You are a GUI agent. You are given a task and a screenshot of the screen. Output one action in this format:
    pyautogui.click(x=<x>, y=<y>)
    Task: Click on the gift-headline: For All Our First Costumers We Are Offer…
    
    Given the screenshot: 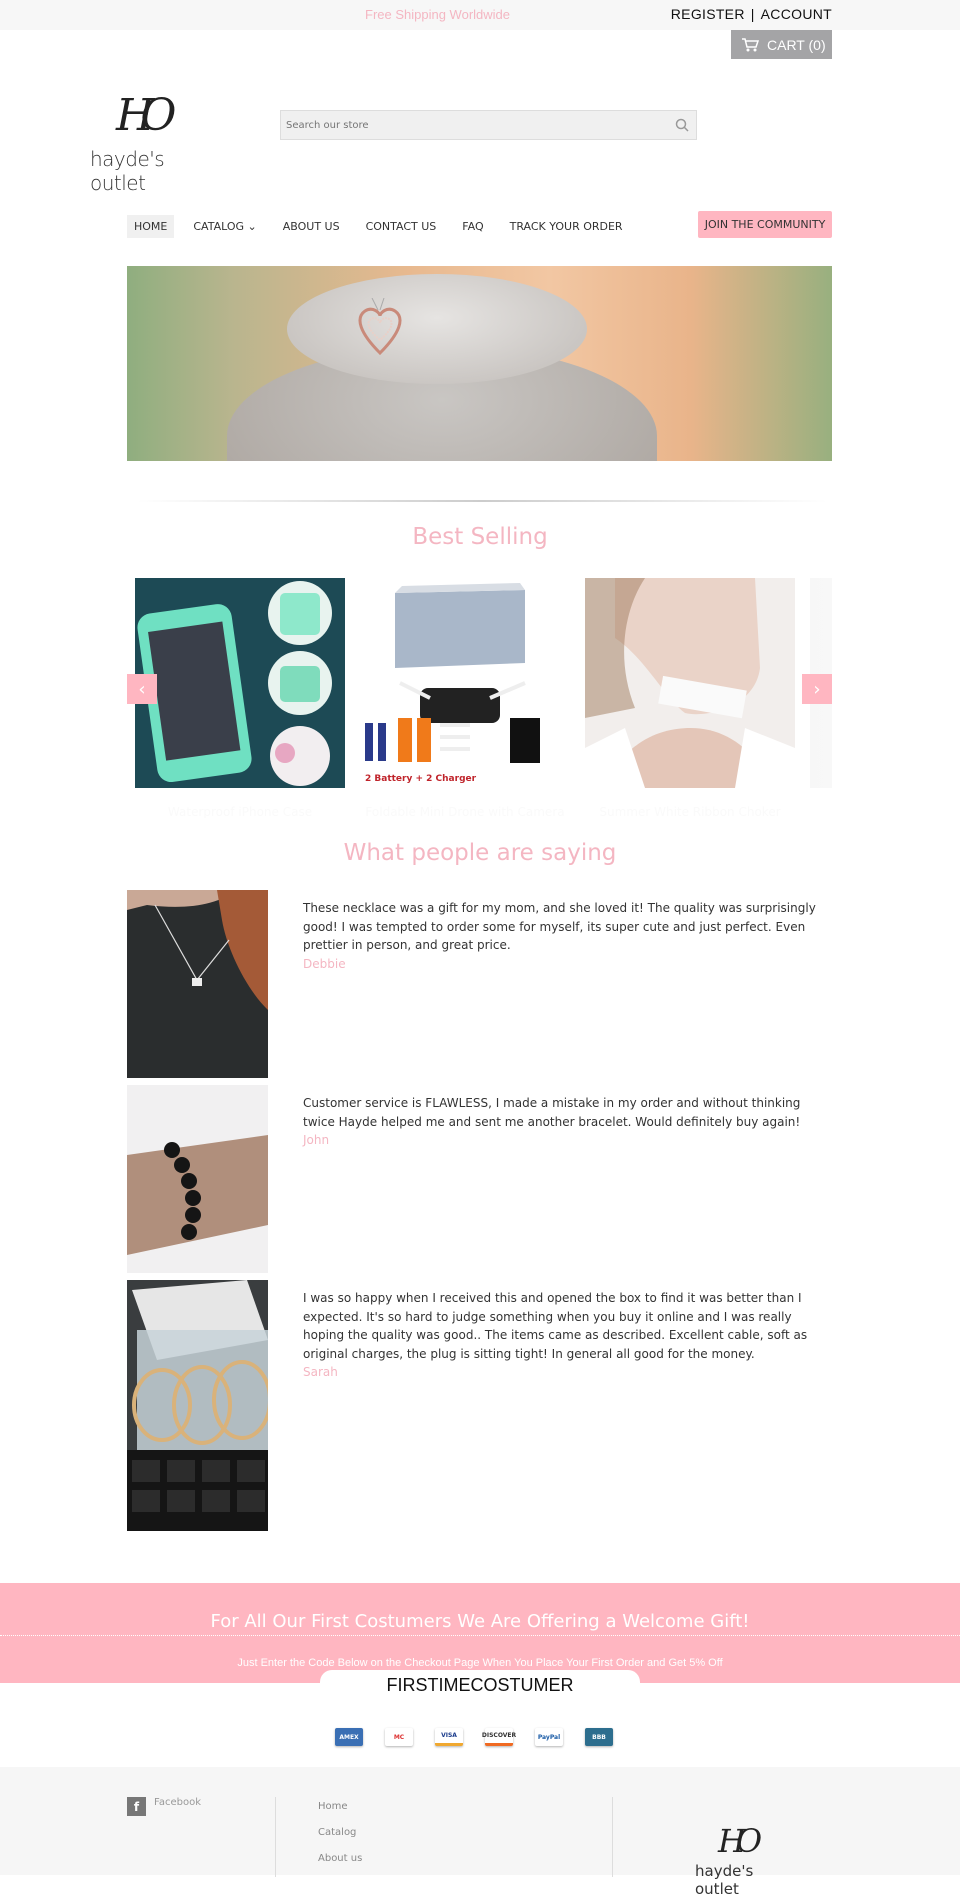 What is the action you would take?
    pyautogui.click(x=480, y=1621)
    